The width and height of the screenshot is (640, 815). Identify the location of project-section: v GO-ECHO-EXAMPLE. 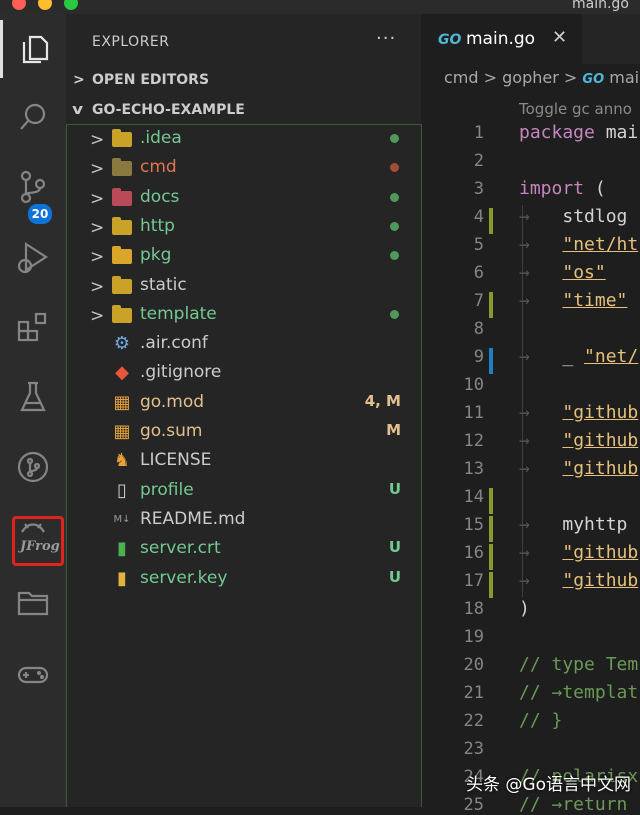
(243, 111).